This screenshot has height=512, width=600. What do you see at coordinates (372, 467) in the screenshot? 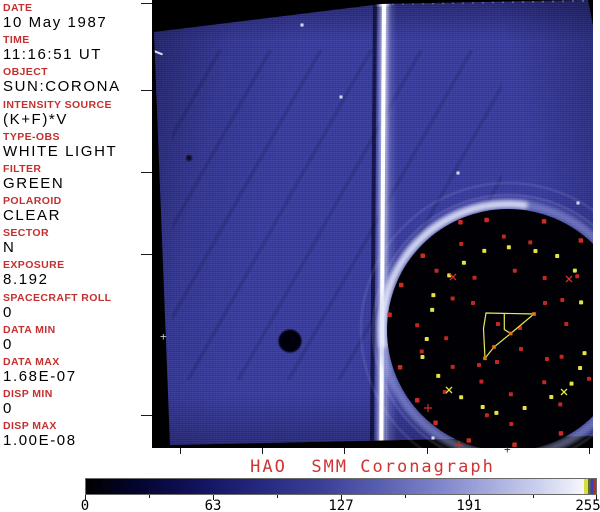
I see `image-title: HAO SMM Coronagraph` at bounding box center [372, 467].